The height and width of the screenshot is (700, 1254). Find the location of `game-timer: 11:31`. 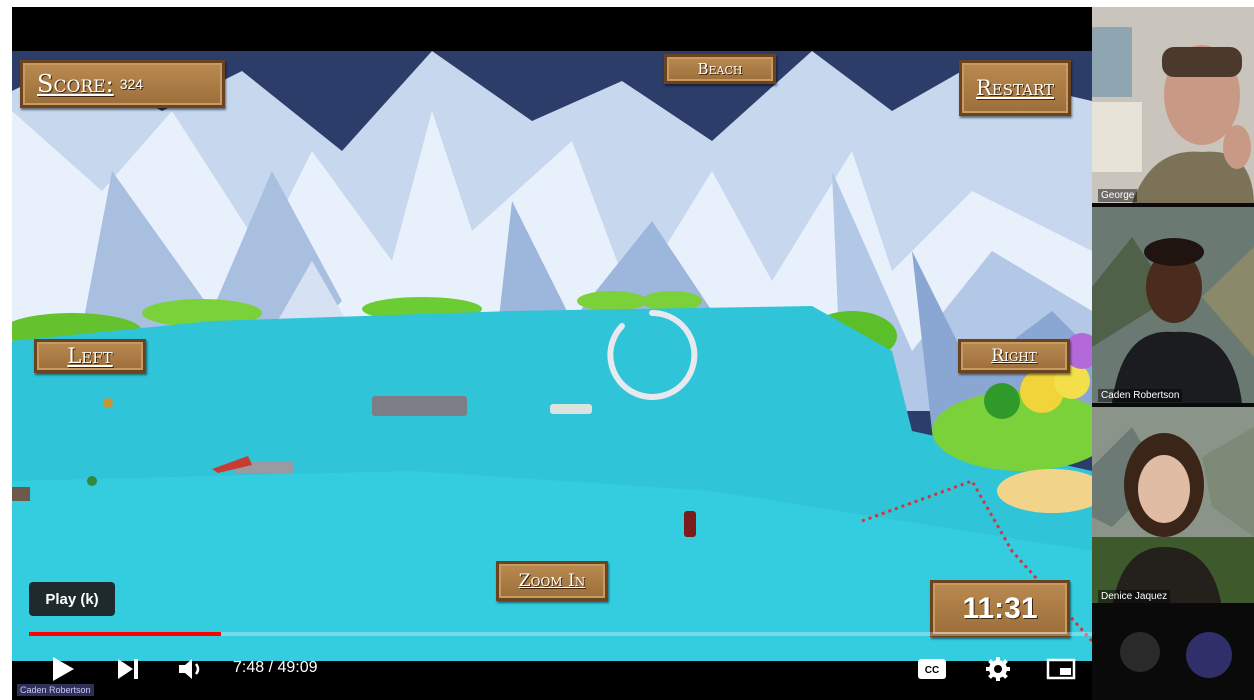

game-timer: 11:31 is located at coordinates (1000, 608).